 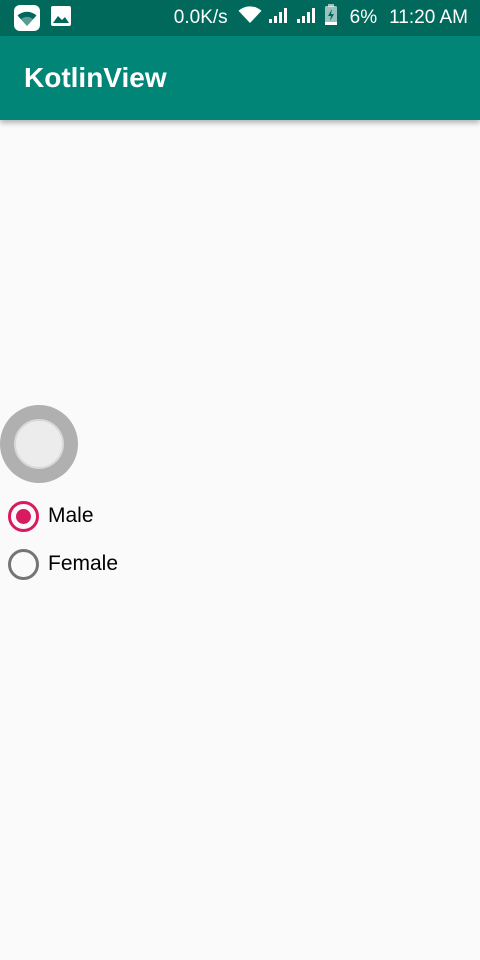 I want to click on status-bar: 0.0K/s 6% 11:20 AM, so click(x=240, y=18).